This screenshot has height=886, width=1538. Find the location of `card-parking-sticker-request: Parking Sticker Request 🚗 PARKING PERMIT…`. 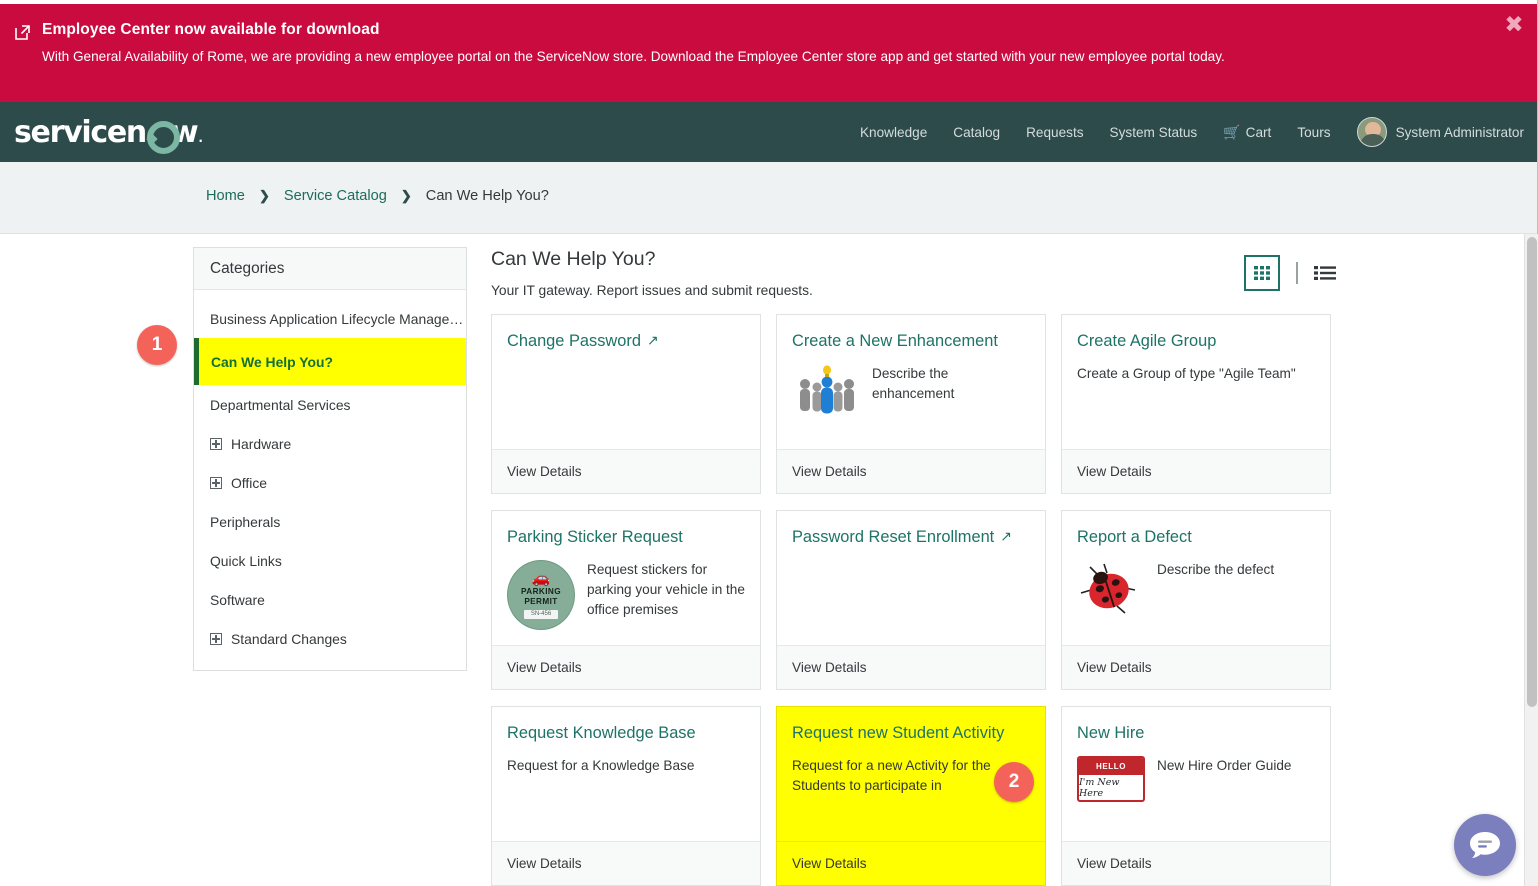

card-parking-sticker-request: Parking Sticker Request 🚗 PARKING PERMIT… is located at coordinates (626, 600).